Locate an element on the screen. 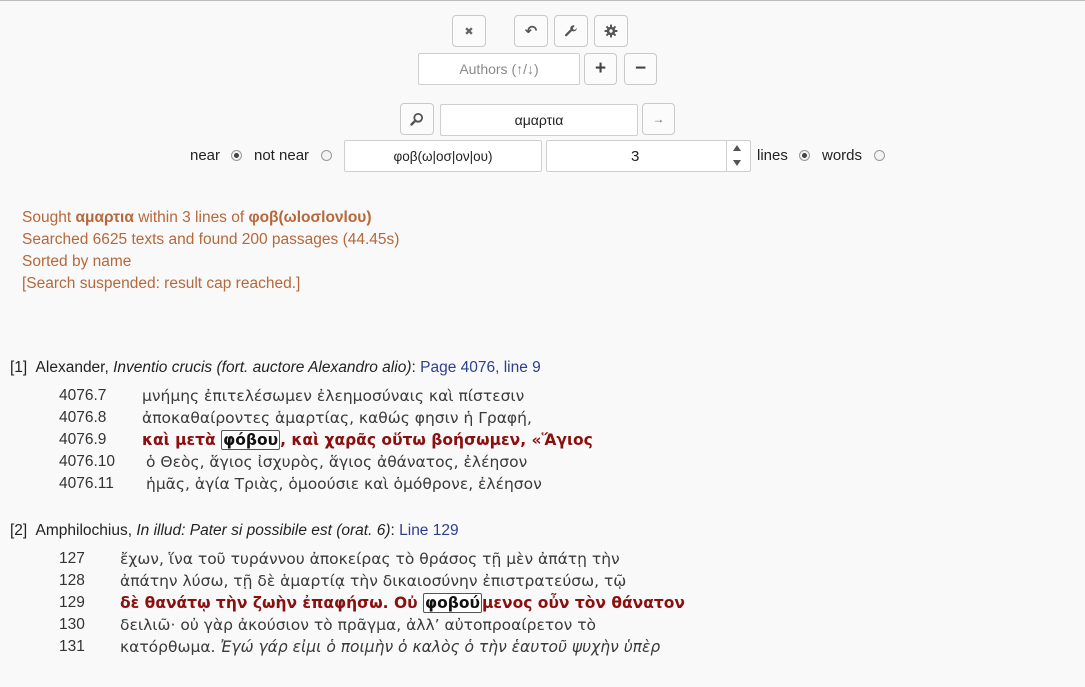 The height and width of the screenshot is (687, 1085). minus-icon: − is located at coordinates (640, 68).